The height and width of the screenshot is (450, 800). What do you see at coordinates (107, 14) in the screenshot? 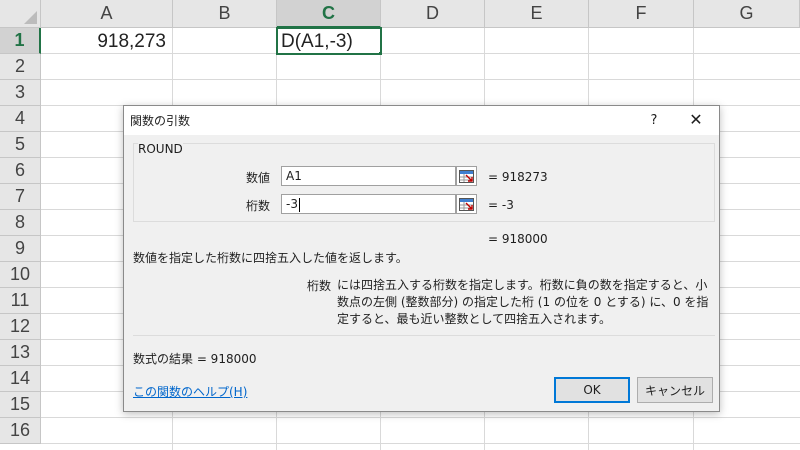
I see `column-header-a: A` at bounding box center [107, 14].